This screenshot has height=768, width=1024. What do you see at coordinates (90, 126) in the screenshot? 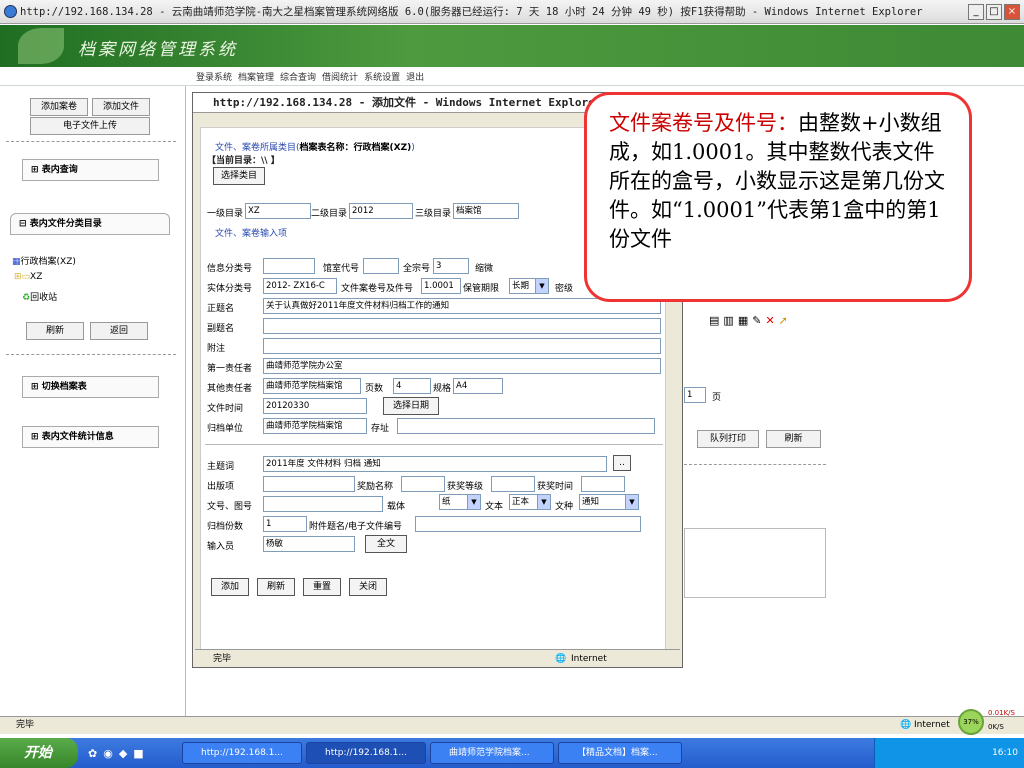
I see `upload-file-button: 电子文件上传` at bounding box center [90, 126].